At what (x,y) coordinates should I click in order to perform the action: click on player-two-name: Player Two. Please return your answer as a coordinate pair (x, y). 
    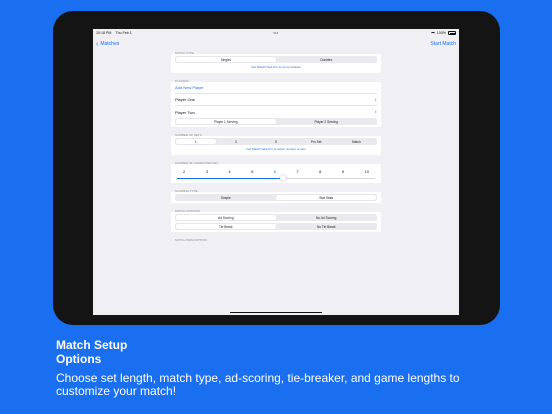
    Looking at the image, I should click on (185, 112).